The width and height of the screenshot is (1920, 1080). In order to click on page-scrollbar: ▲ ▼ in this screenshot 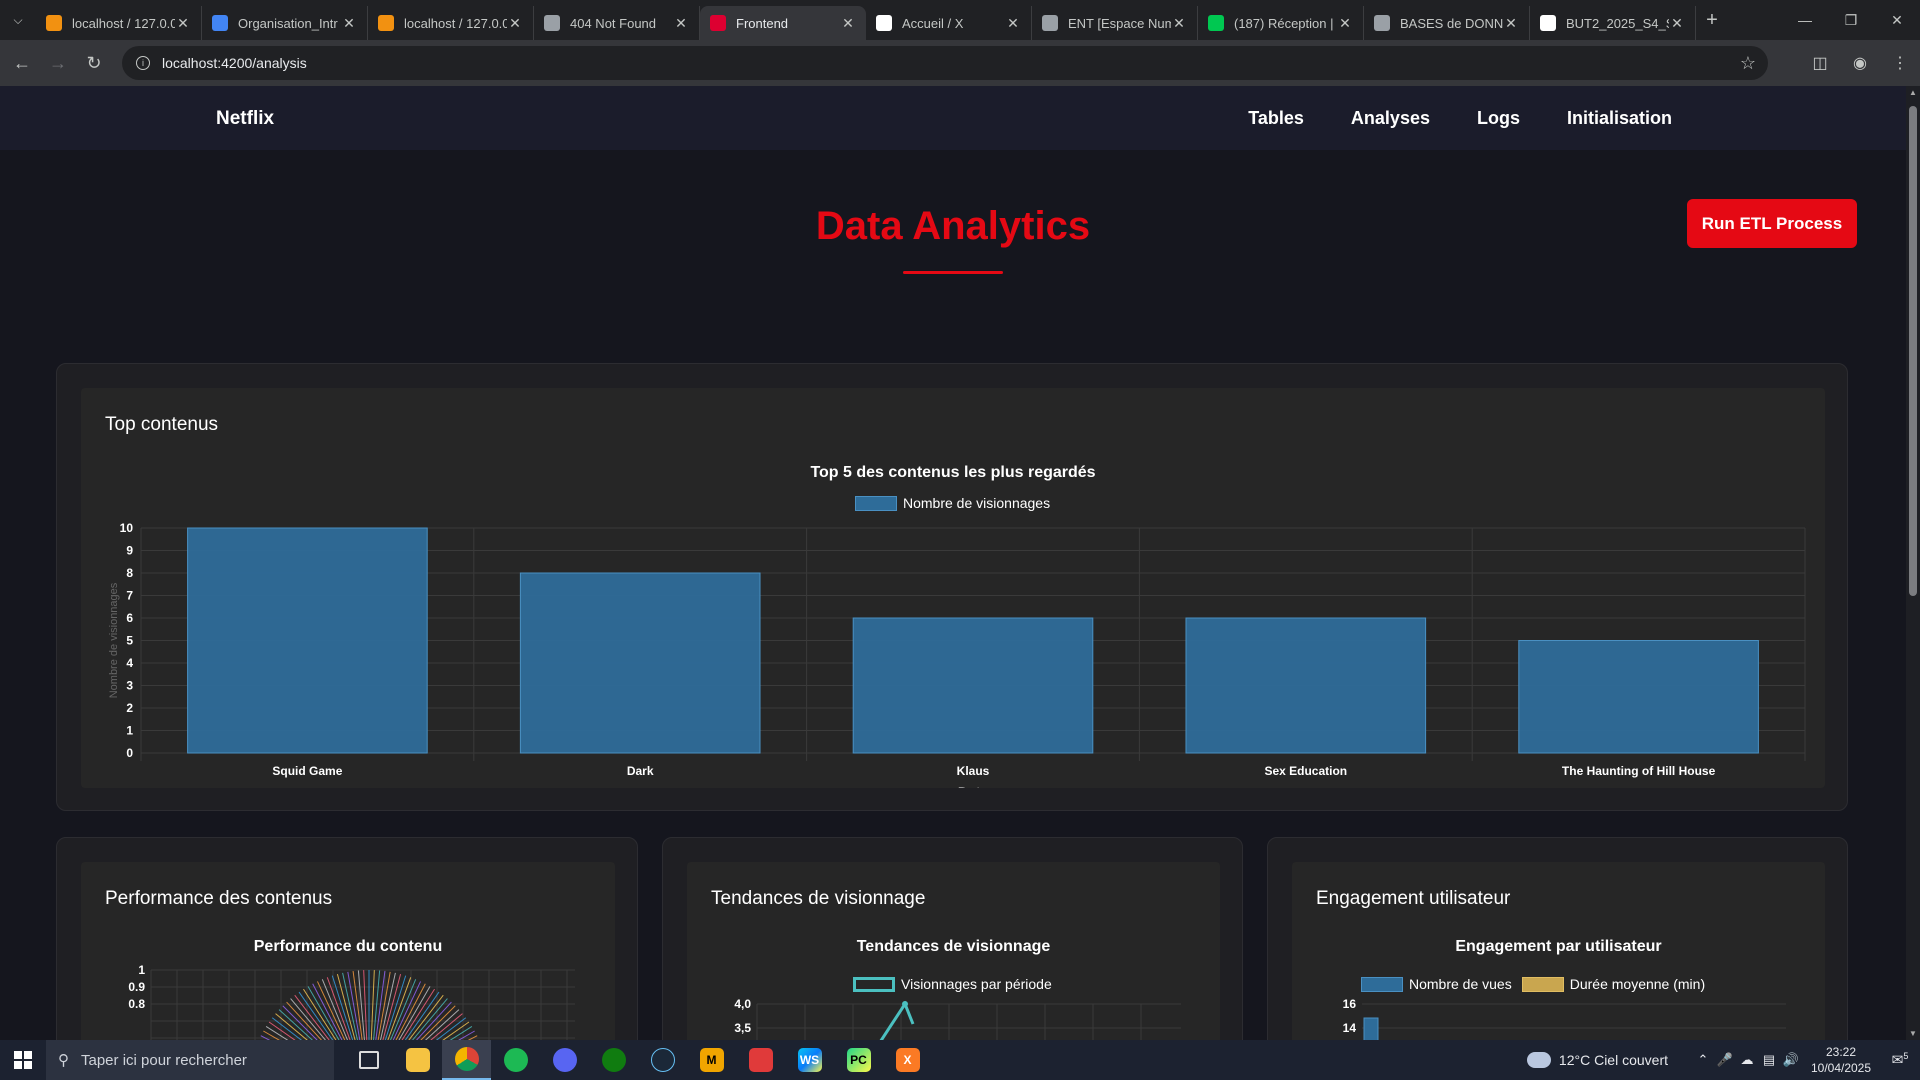, I will do `click(1913, 563)`.